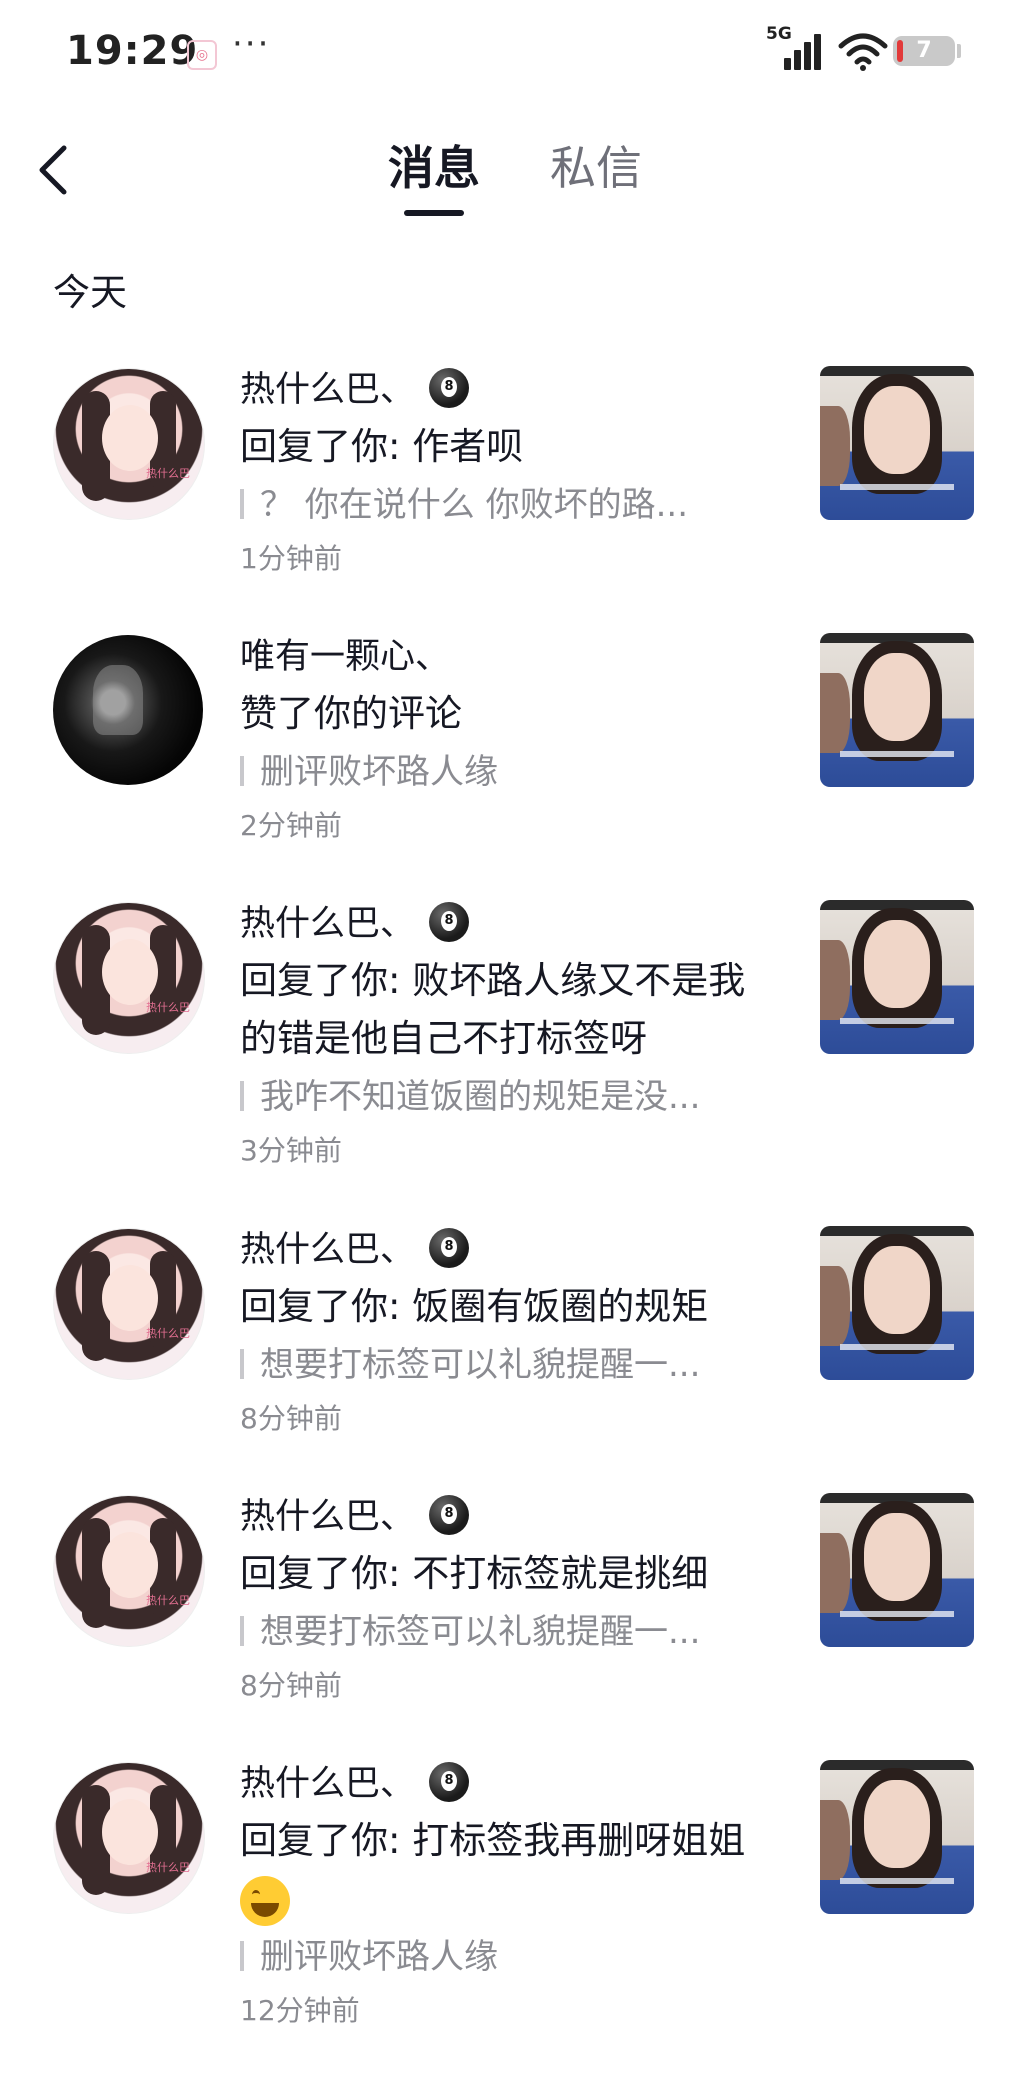 The width and height of the screenshot is (1021, 2076). What do you see at coordinates (55, 170) in the screenshot?
I see `back-arrow-icon` at bounding box center [55, 170].